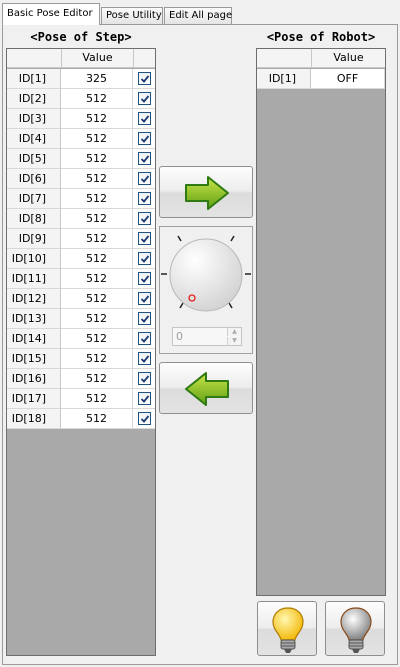  I want to click on stepper-value: 0, so click(179, 336).